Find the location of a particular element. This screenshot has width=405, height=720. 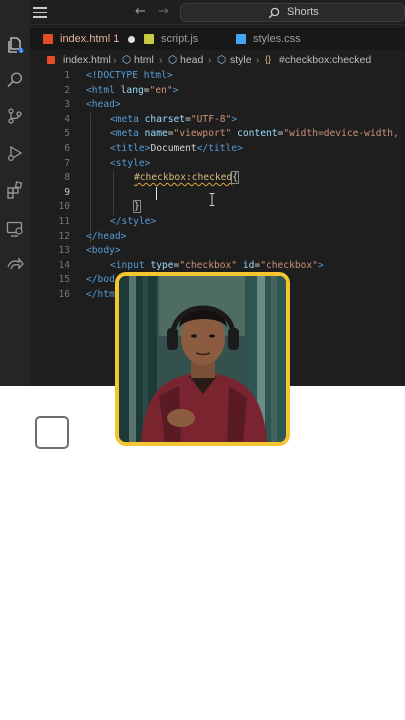

breadcrumb-item: html is located at coordinates (144, 60).